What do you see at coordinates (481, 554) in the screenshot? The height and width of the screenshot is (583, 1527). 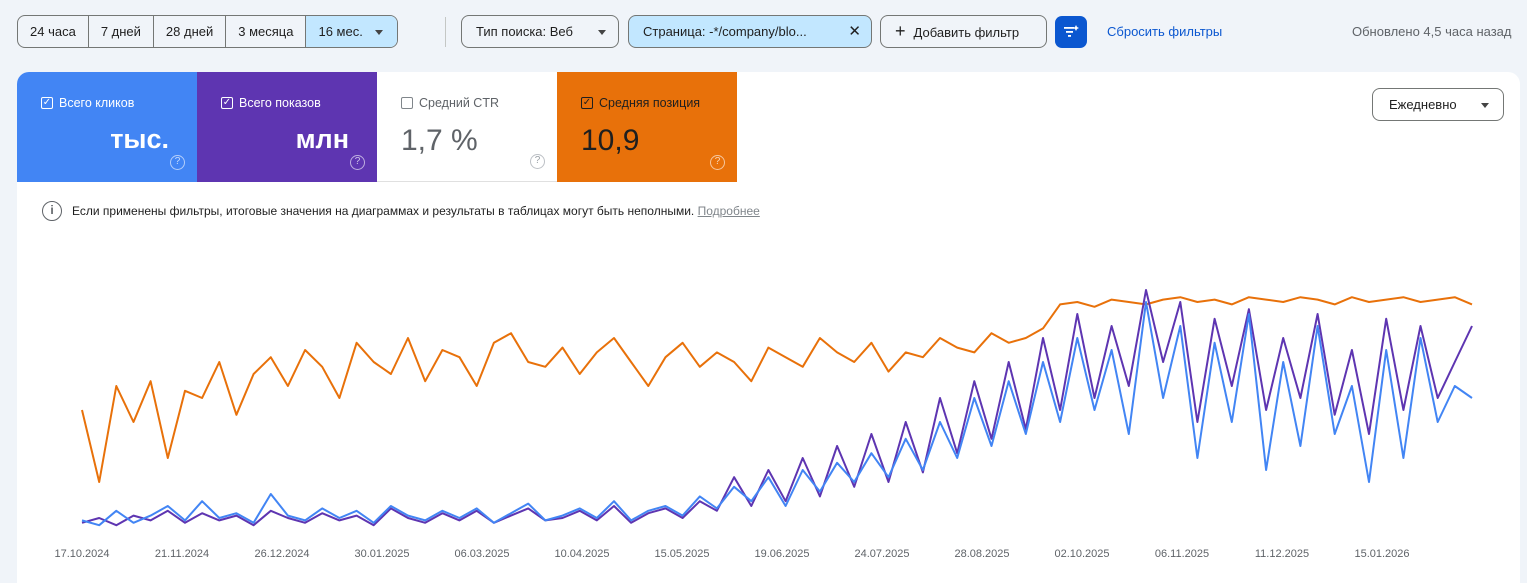 I see `x-tick-label: 06.03.2025` at bounding box center [481, 554].